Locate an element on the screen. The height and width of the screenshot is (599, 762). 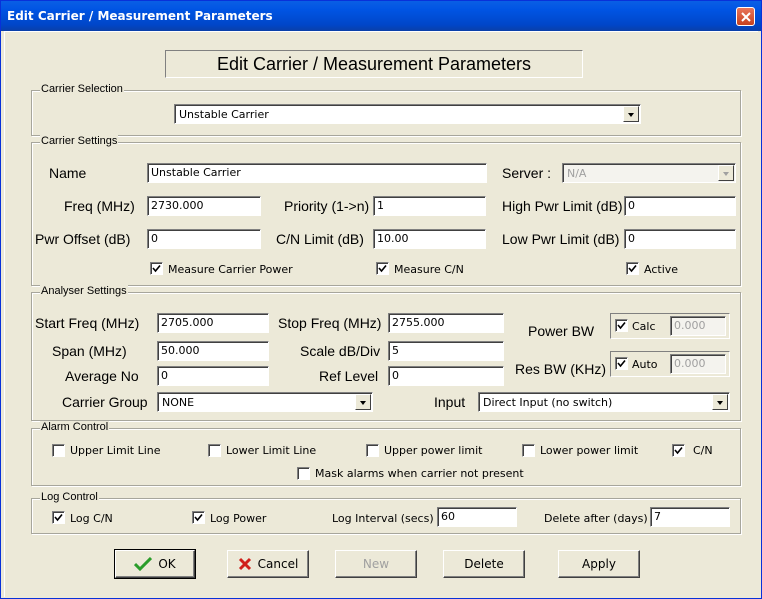
high-pwr-limit-label: High Pwr Limit (dB) is located at coordinates (562, 206).